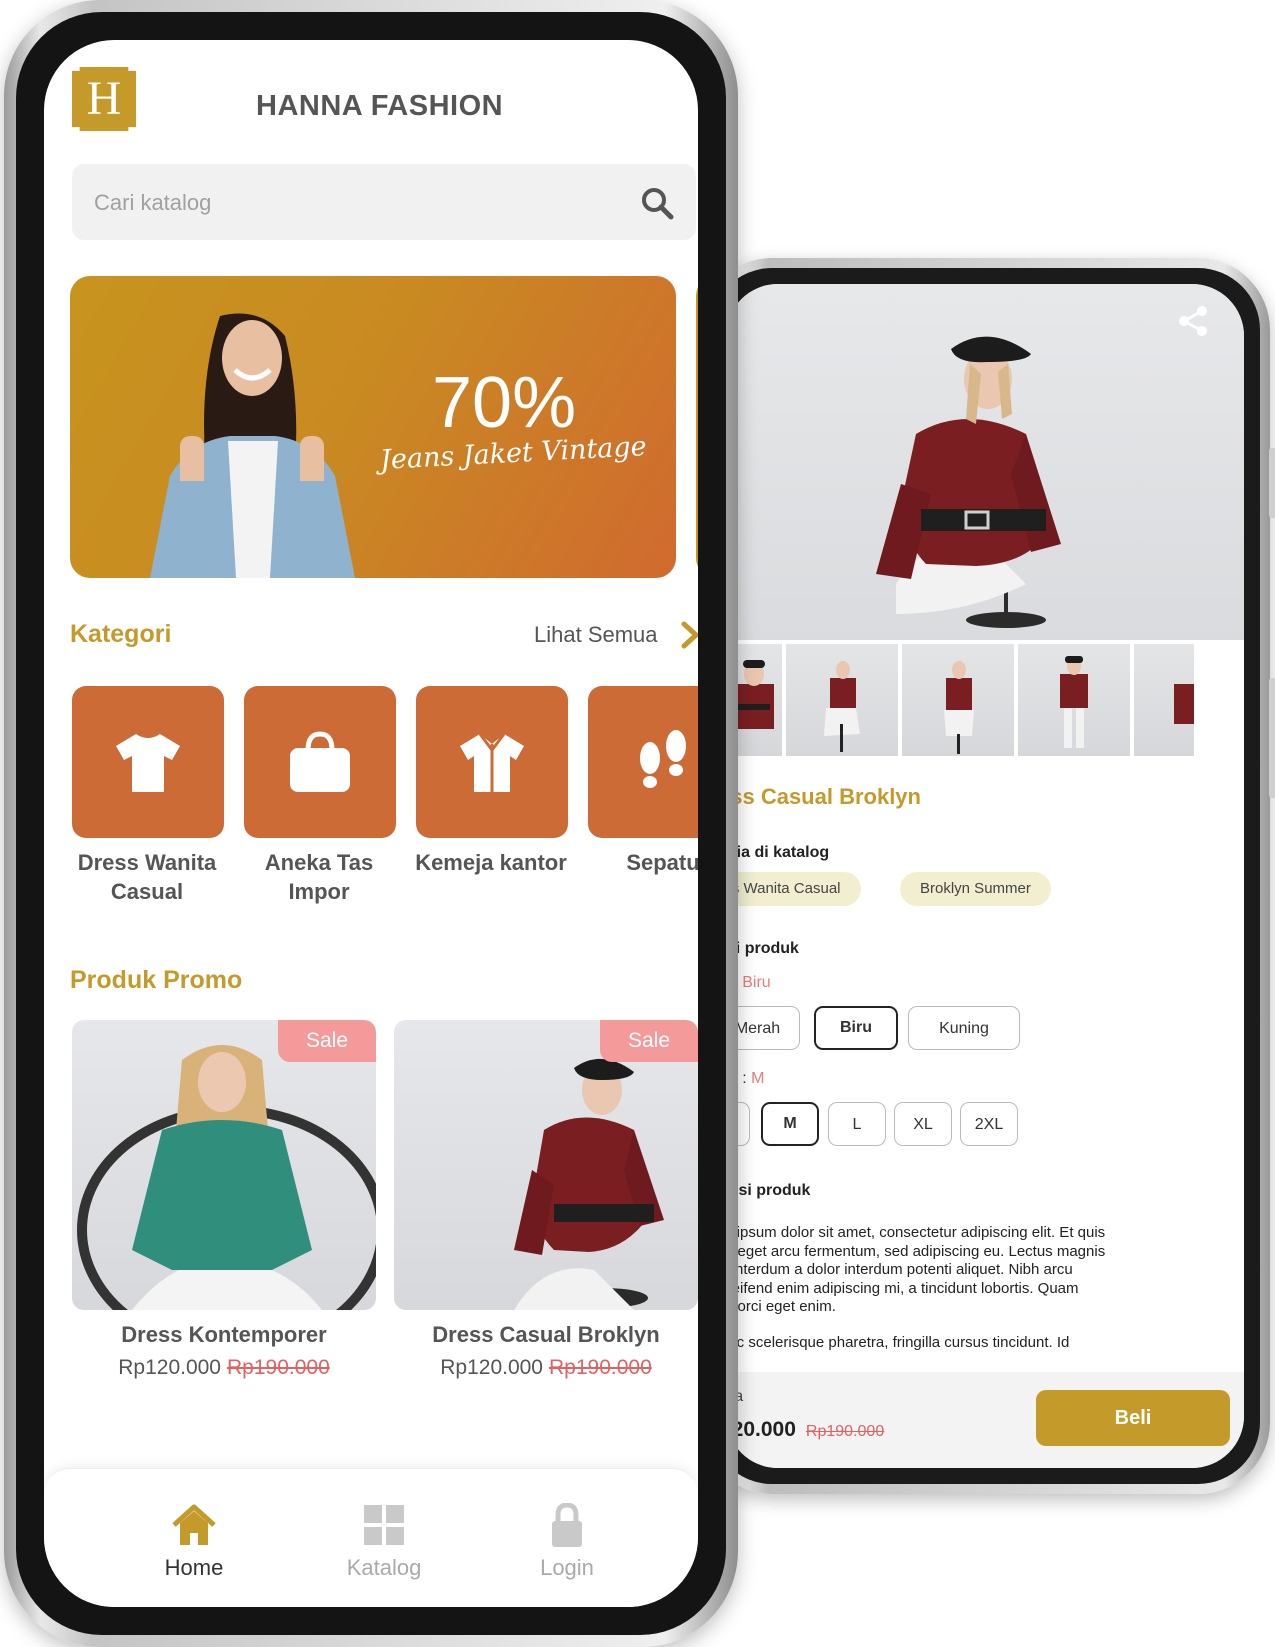 Image resolution: width=1275 pixels, height=1647 pixels. What do you see at coordinates (252, 445) in the screenshot?
I see `banner-model-photo` at bounding box center [252, 445].